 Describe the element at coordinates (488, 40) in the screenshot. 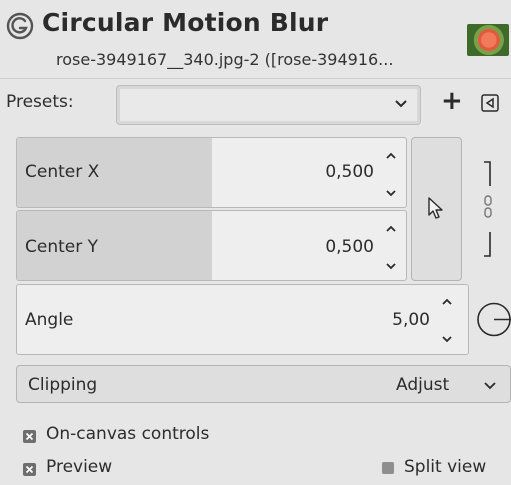

I see `image-thumbnail` at that location.